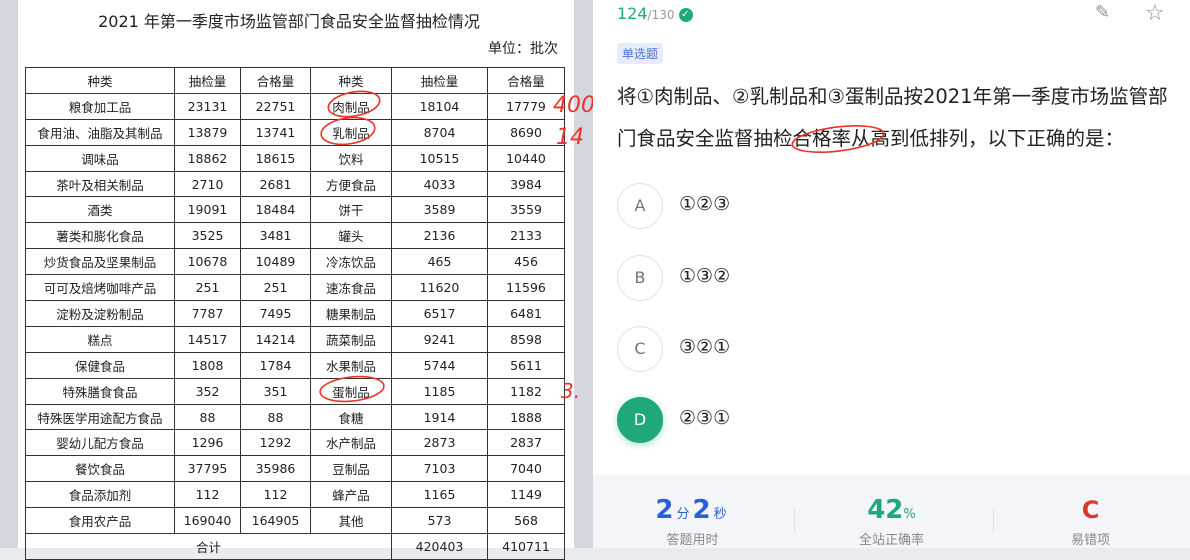 The image size is (1190, 560). I want to click on table-cell: 6481, so click(526, 313).